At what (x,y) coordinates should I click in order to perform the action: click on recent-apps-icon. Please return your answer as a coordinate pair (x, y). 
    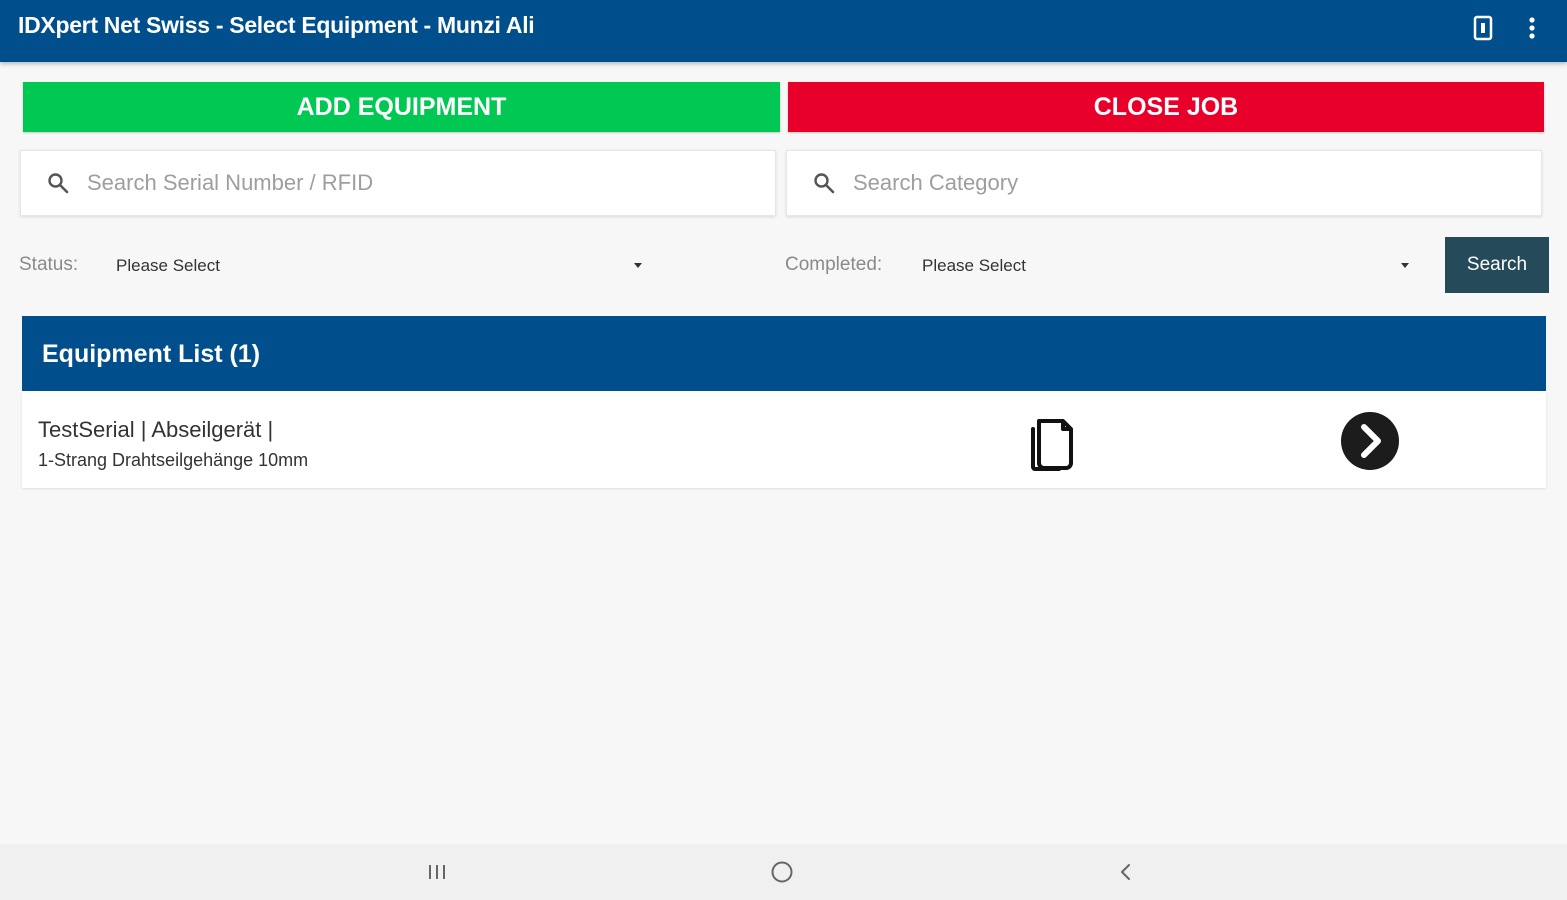
    Looking at the image, I should click on (437, 872).